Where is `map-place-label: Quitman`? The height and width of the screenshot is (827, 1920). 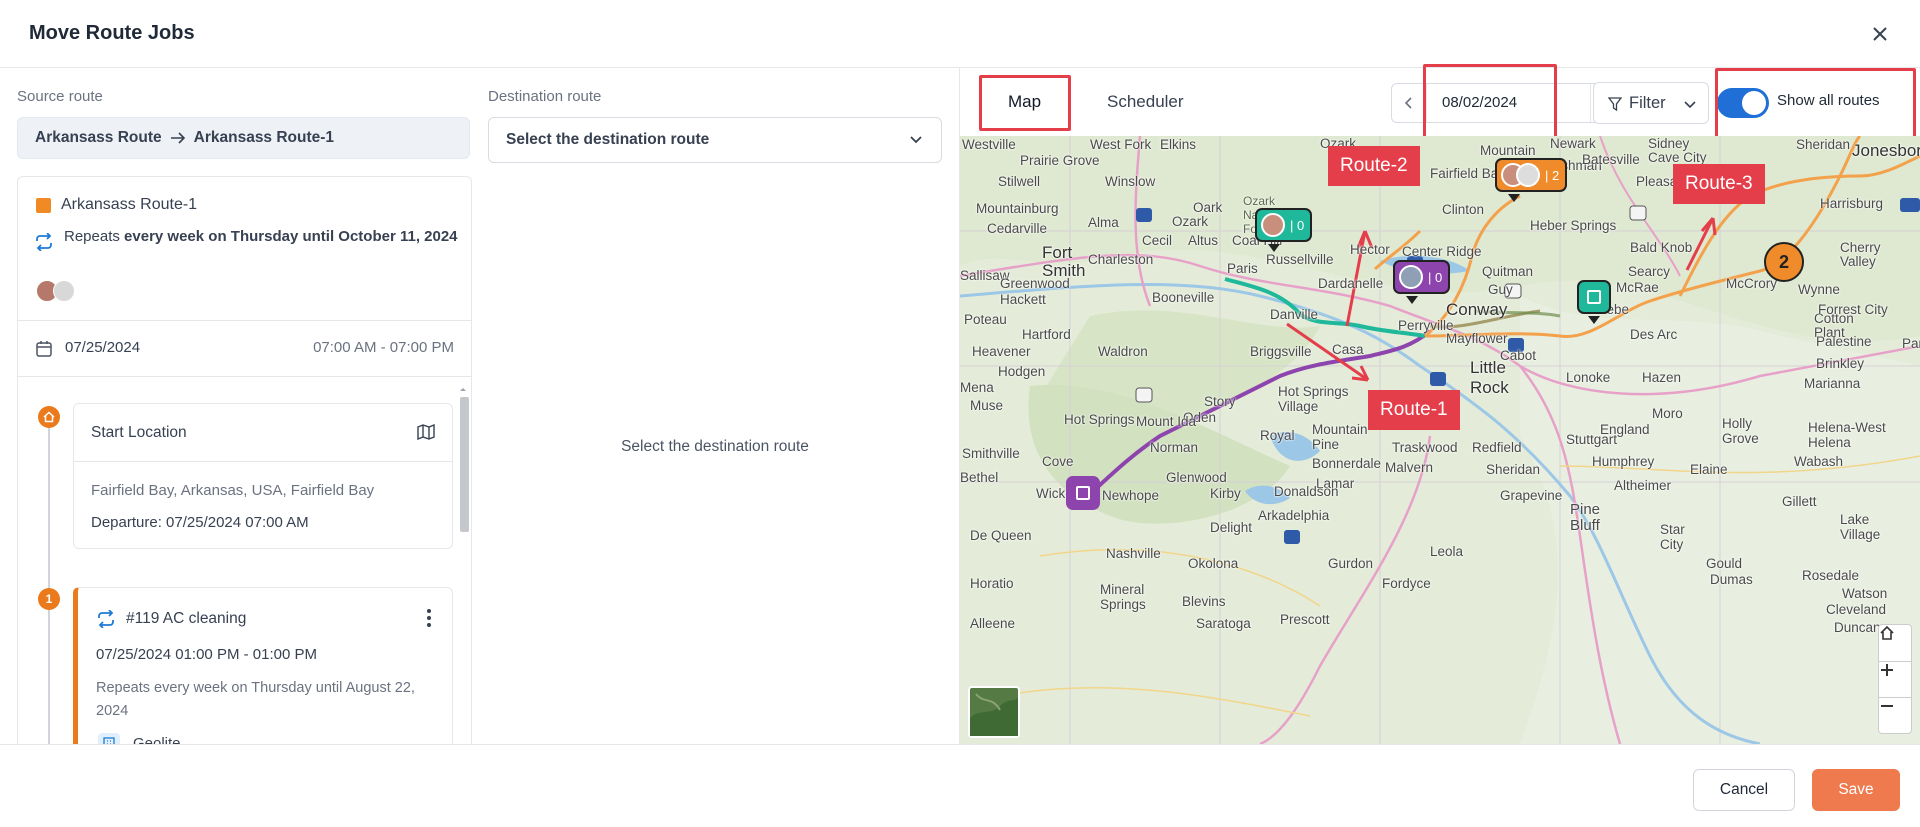
map-place-label: Quitman is located at coordinates (1508, 271).